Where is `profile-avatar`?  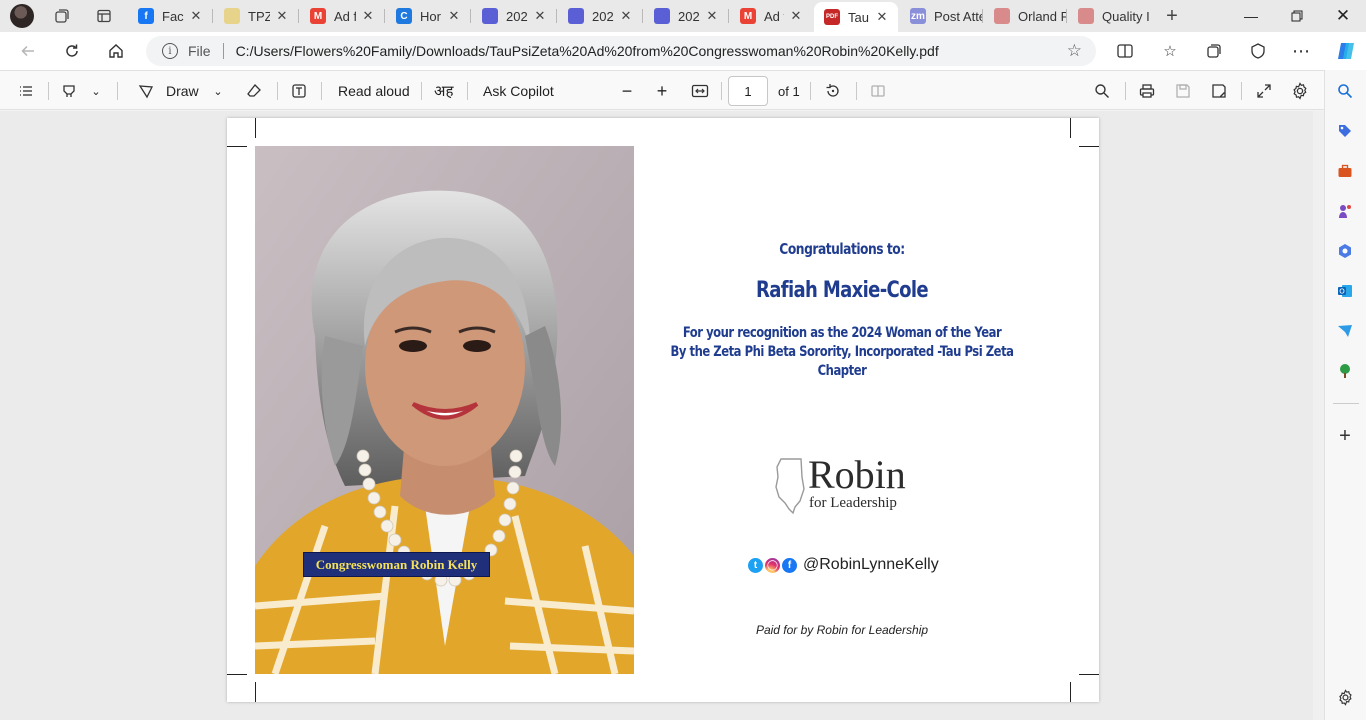 profile-avatar is located at coordinates (22, 16).